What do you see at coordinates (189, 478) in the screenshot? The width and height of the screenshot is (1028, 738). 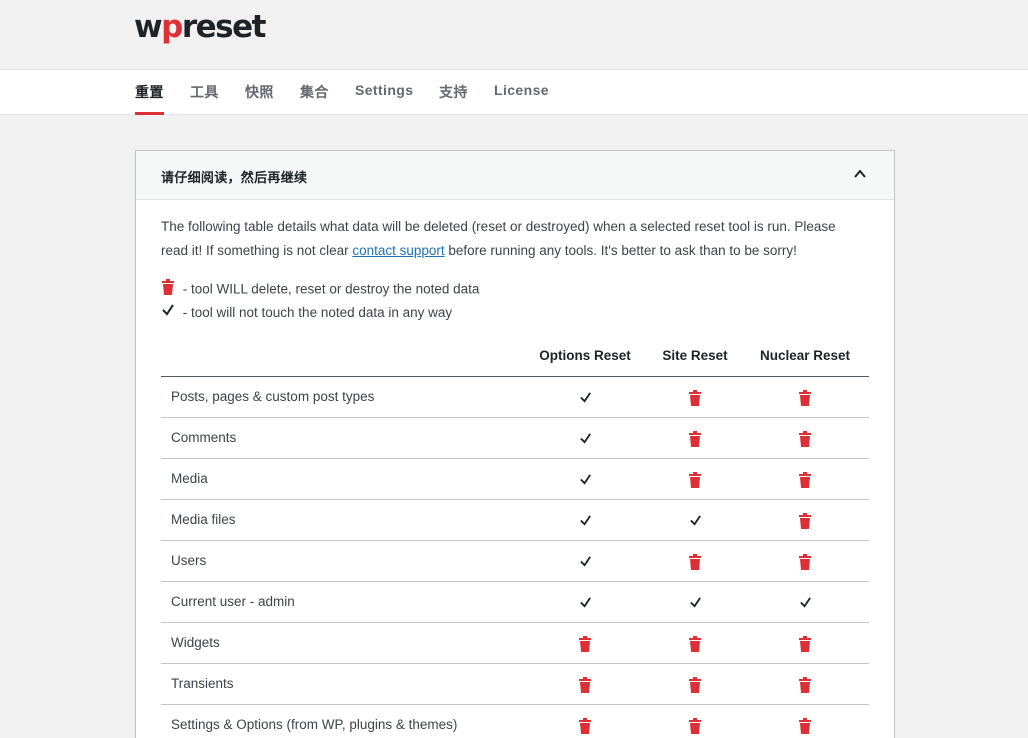 I see `row-label: Media` at bounding box center [189, 478].